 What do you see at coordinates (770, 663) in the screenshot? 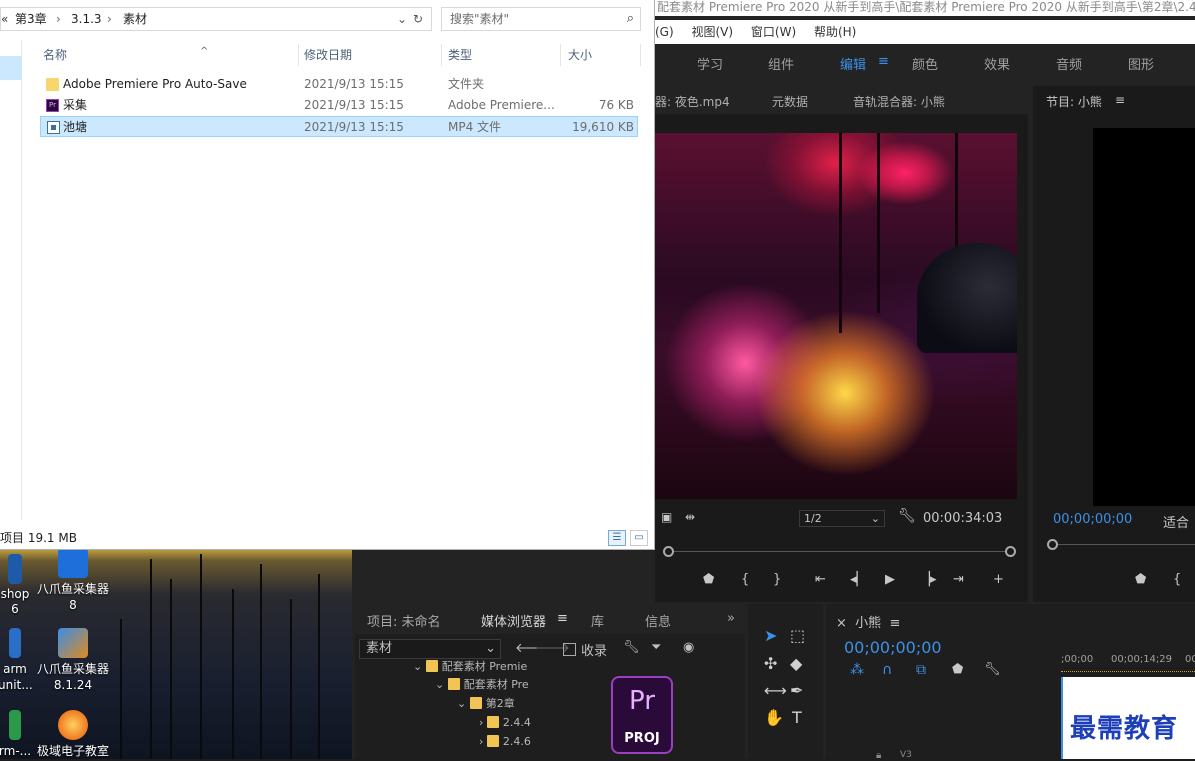
I see `ripple-edit-tool-icon: ✣` at bounding box center [770, 663].